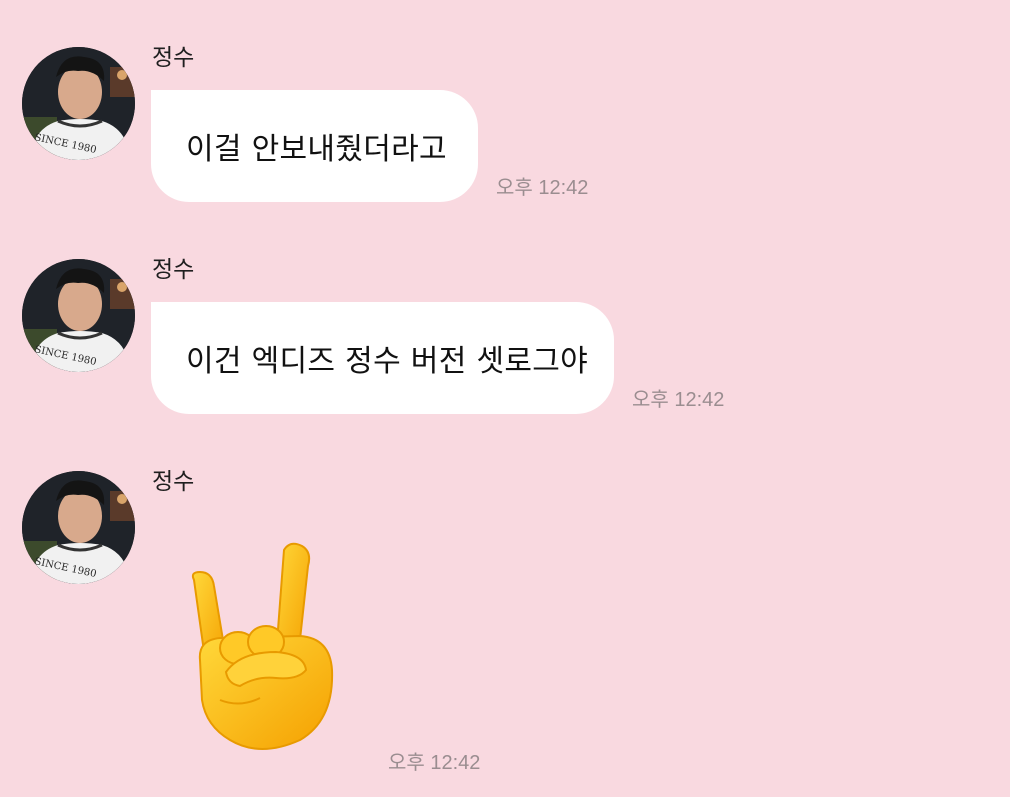  I want to click on message-bubble: 이걸 안보내줬더라고, so click(314, 146).